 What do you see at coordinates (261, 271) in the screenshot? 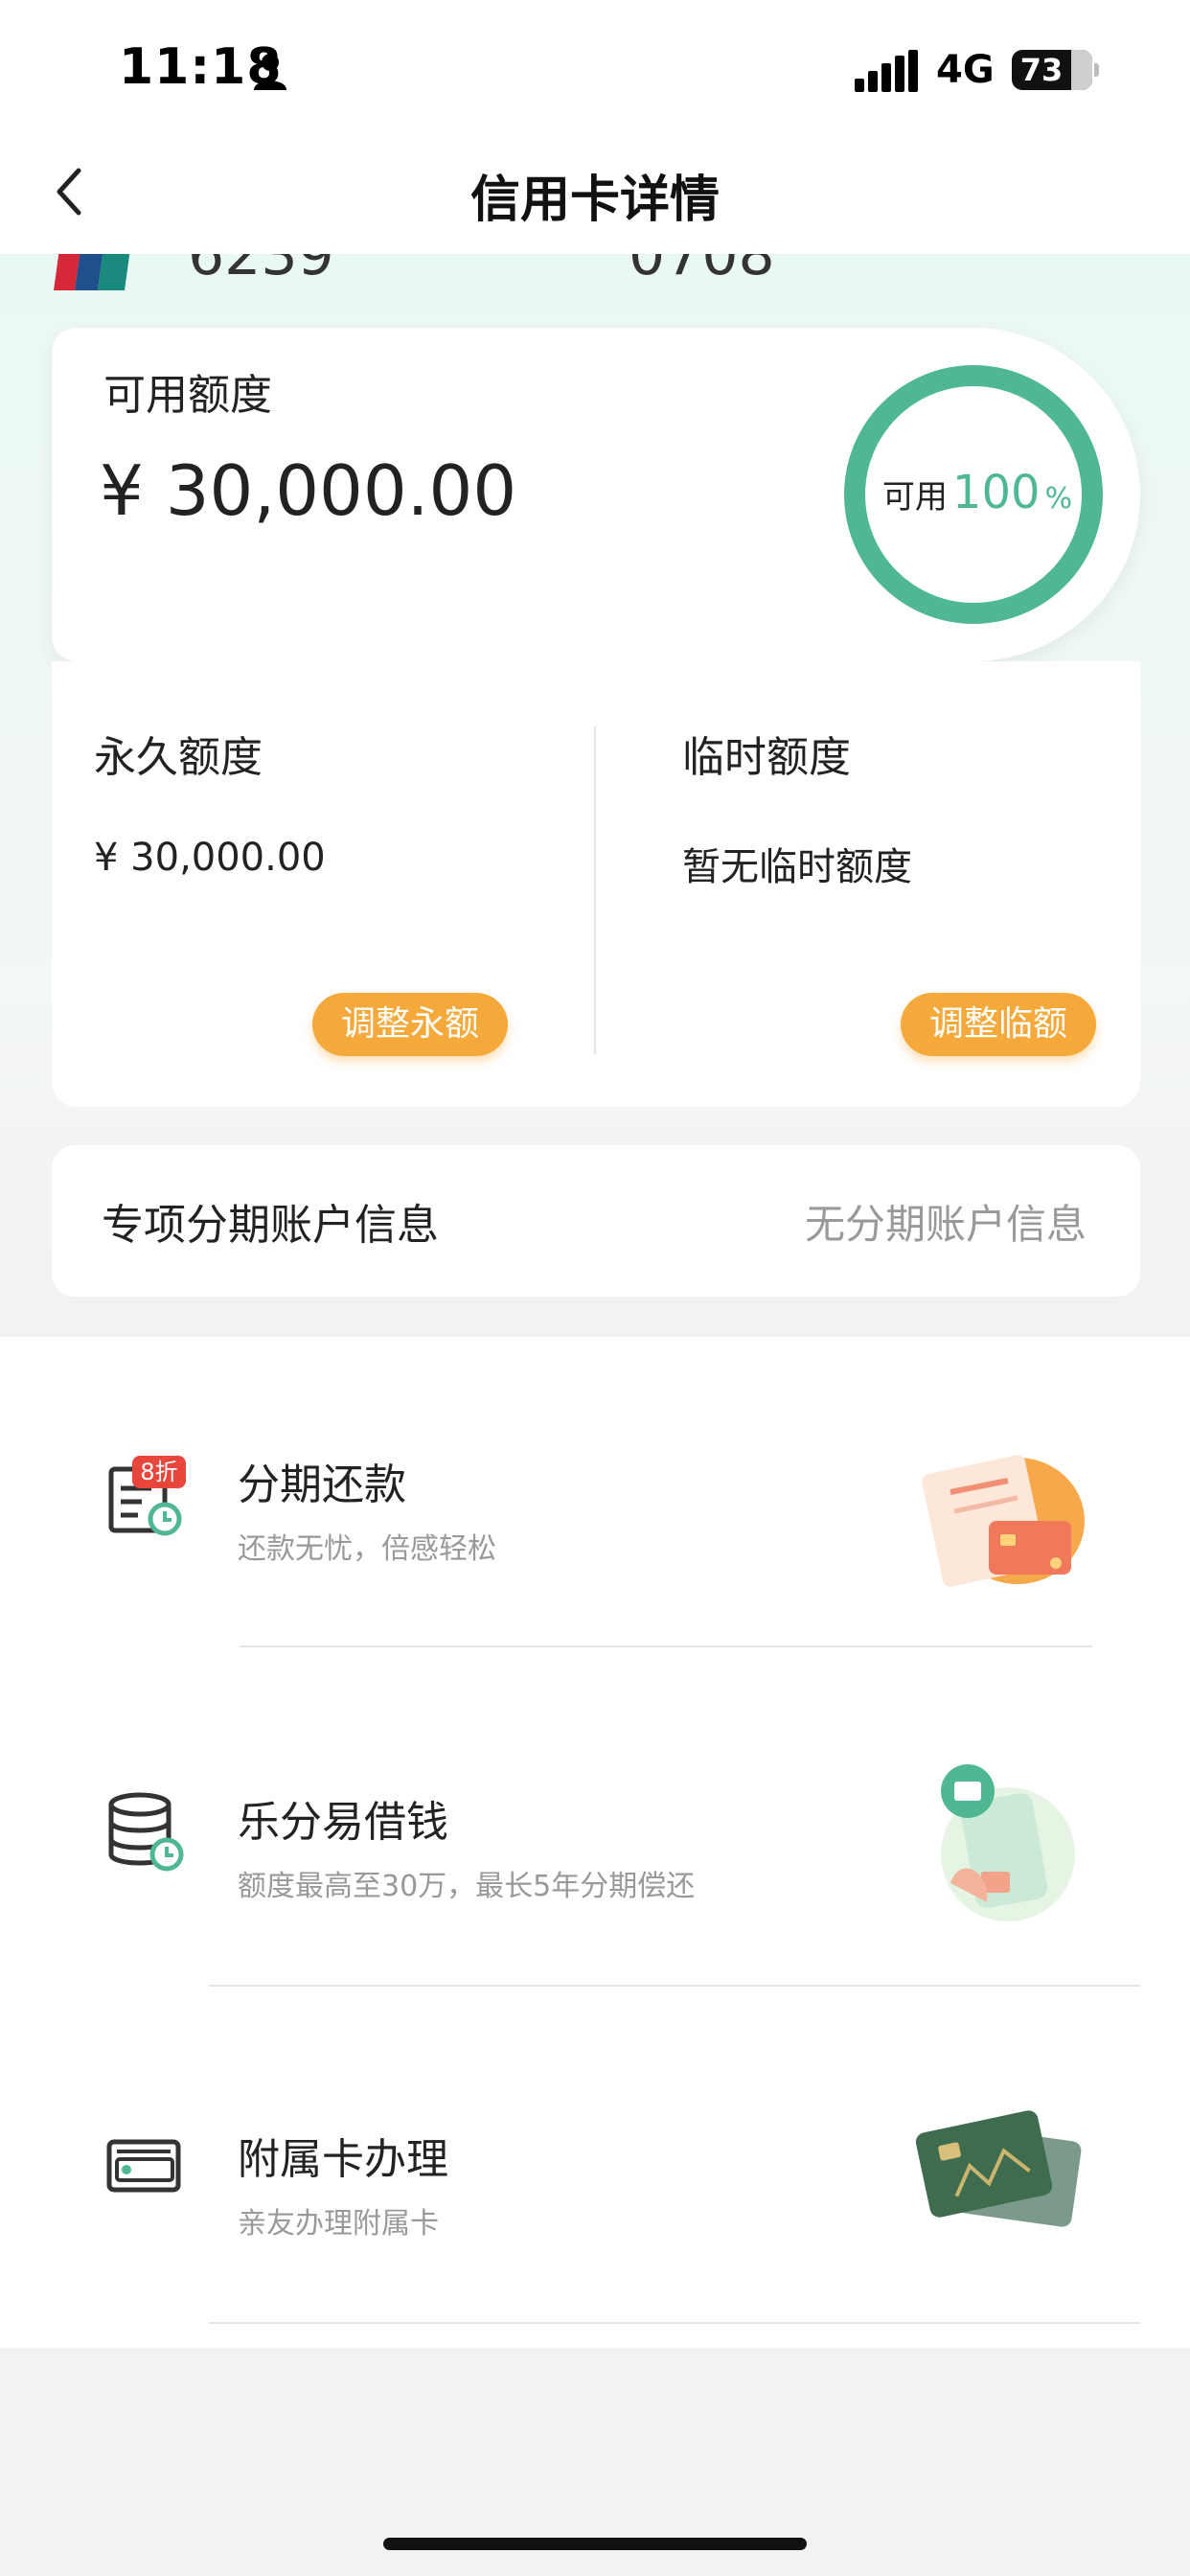
I see `card-number-left: 6239` at bounding box center [261, 271].